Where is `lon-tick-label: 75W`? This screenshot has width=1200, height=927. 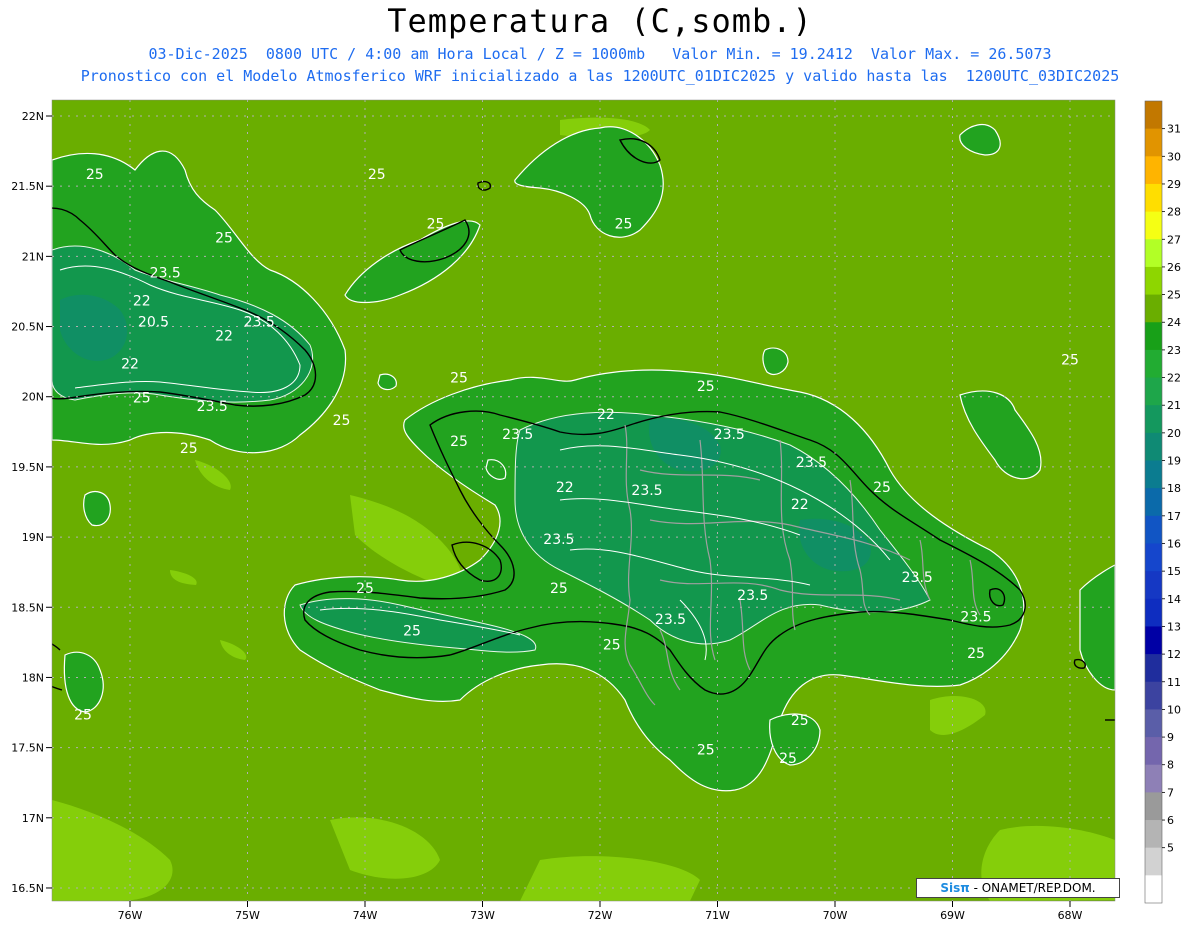
lon-tick-label: 75W is located at coordinates (247, 915).